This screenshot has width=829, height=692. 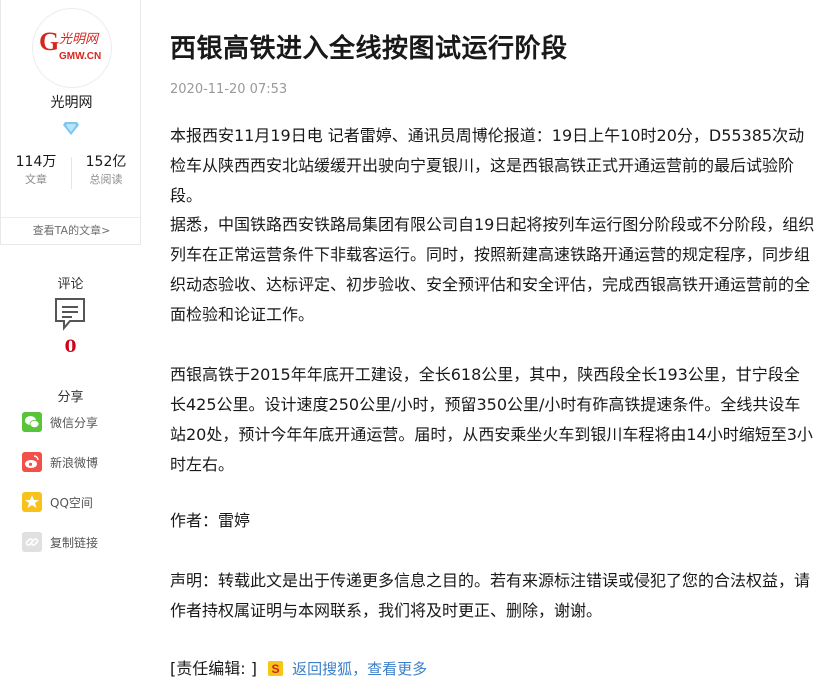 What do you see at coordinates (210, 520) in the screenshot?
I see `article-author-line: 作者：雷婷` at bounding box center [210, 520].